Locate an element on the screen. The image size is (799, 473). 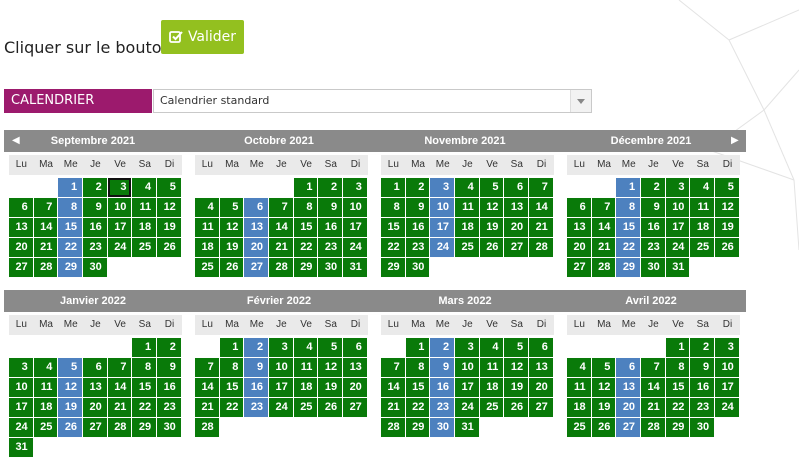
valider-button: Valider is located at coordinates (202, 37).